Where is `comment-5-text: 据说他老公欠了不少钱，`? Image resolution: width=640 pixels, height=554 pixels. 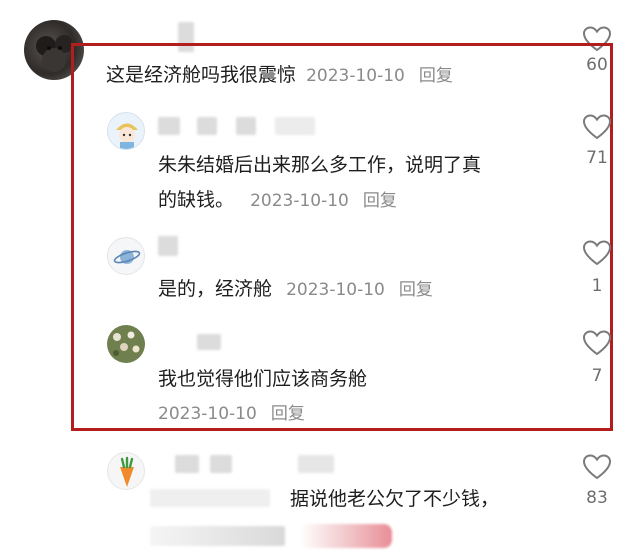 comment-5-text: 据说他老公欠了不少钱， is located at coordinates (395, 499).